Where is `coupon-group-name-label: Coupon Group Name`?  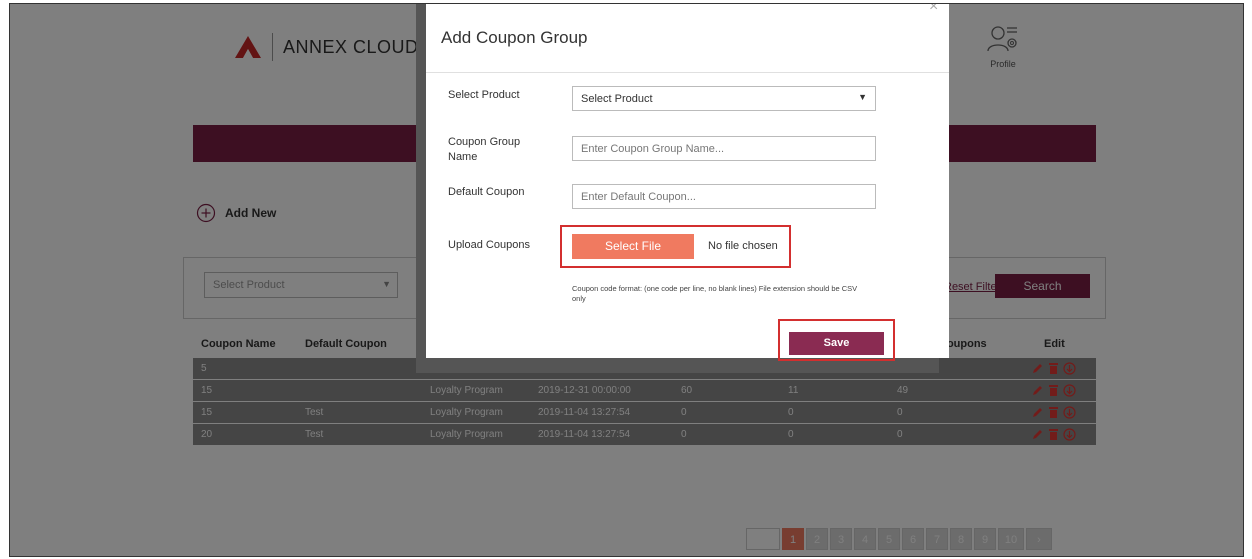 coupon-group-name-label: Coupon Group Name is located at coordinates (484, 149).